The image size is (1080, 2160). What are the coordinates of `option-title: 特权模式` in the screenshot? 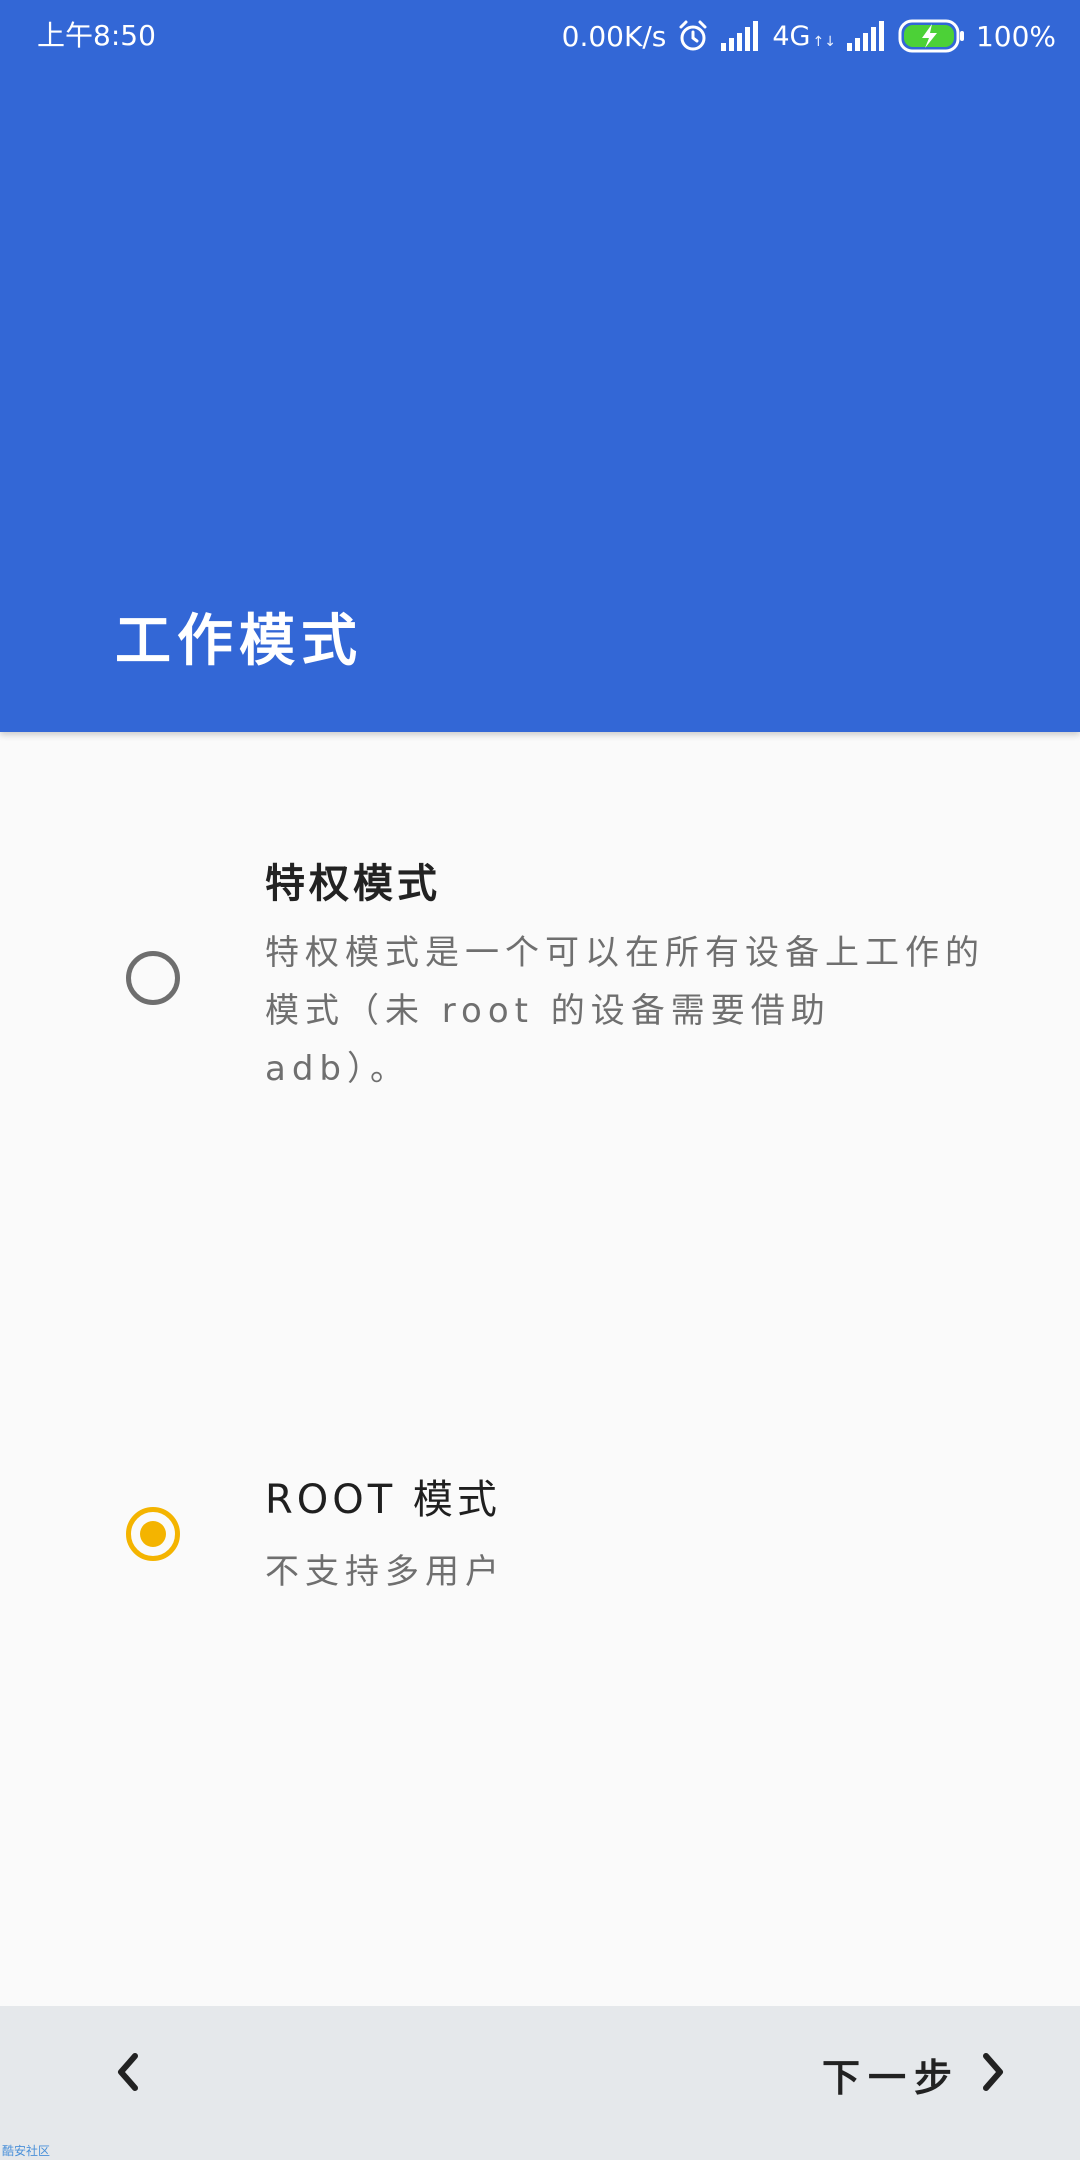 It's located at (353, 884).